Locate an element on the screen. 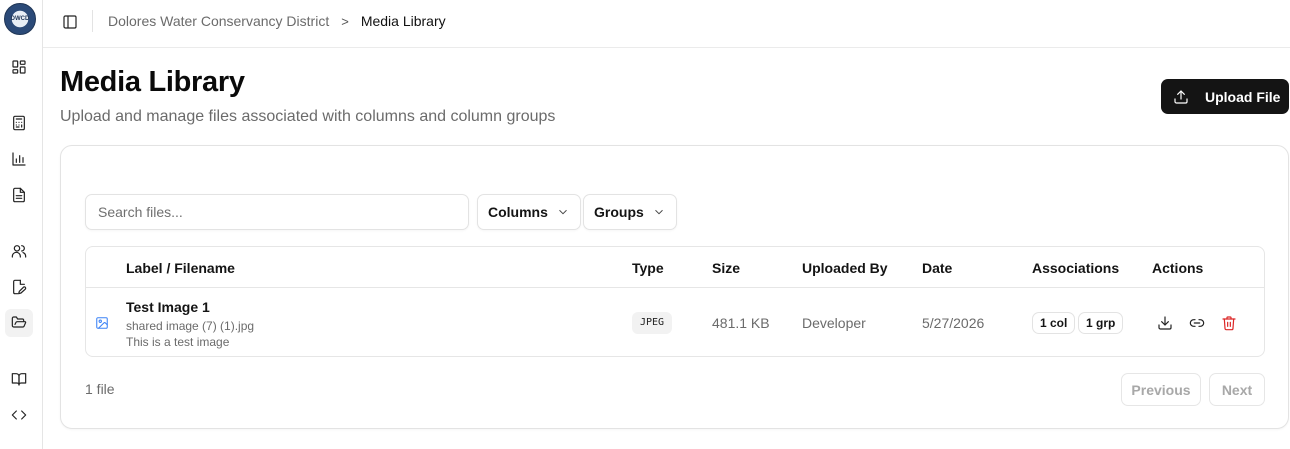 This screenshot has width=1290, height=449. sidebar: DWCD is located at coordinates (21, 224).